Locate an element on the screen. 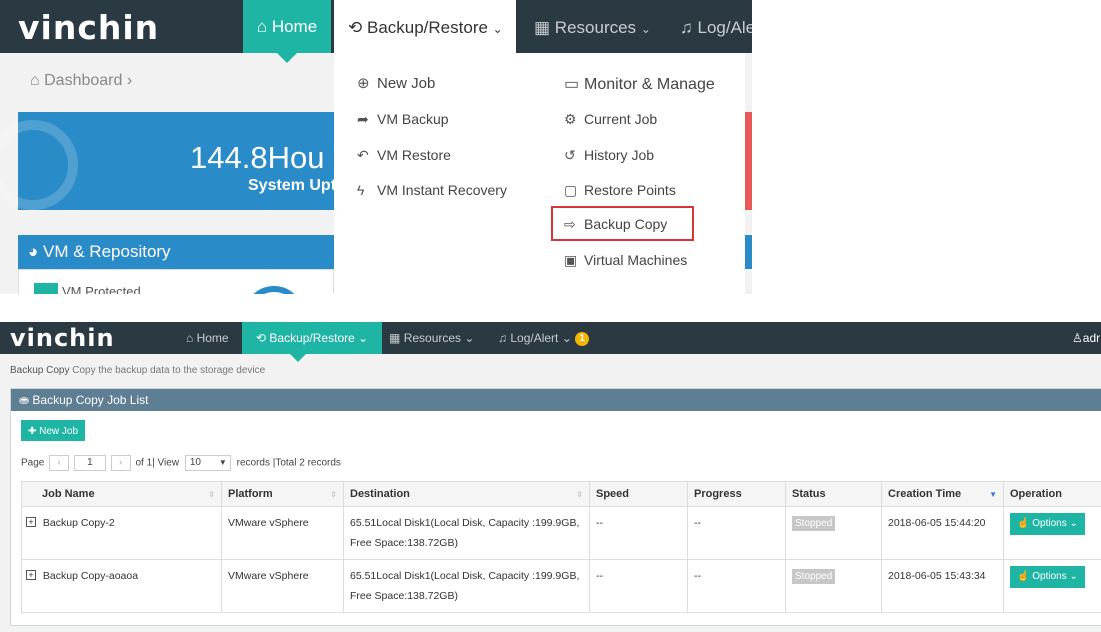  user-menu: ♙adr is located at coordinates (1086, 338).